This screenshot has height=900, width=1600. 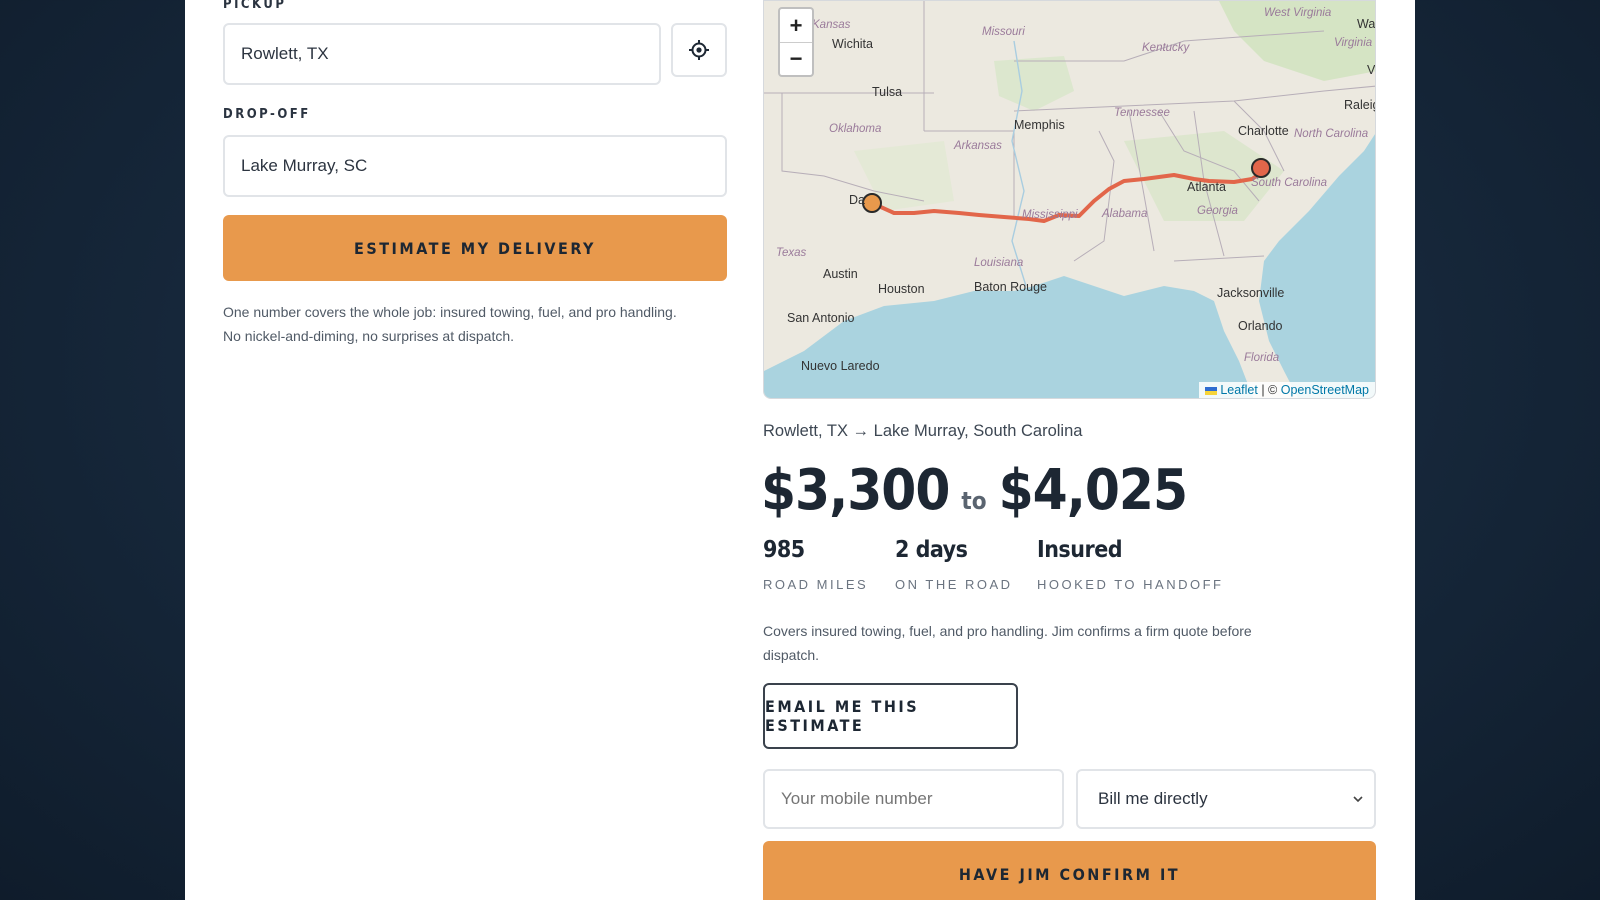 I want to click on map-label-atlanta: Atlanta, so click(x=1206, y=187).